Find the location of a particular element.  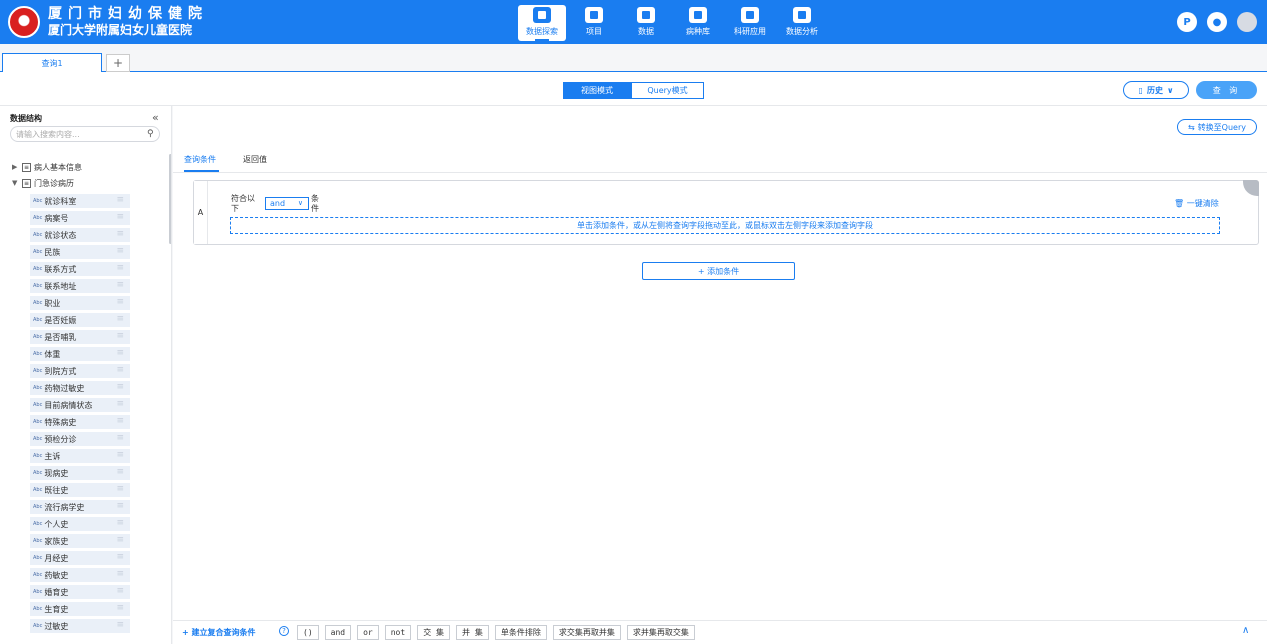

tree-node-label: 病人基本信息 is located at coordinates (58, 167).